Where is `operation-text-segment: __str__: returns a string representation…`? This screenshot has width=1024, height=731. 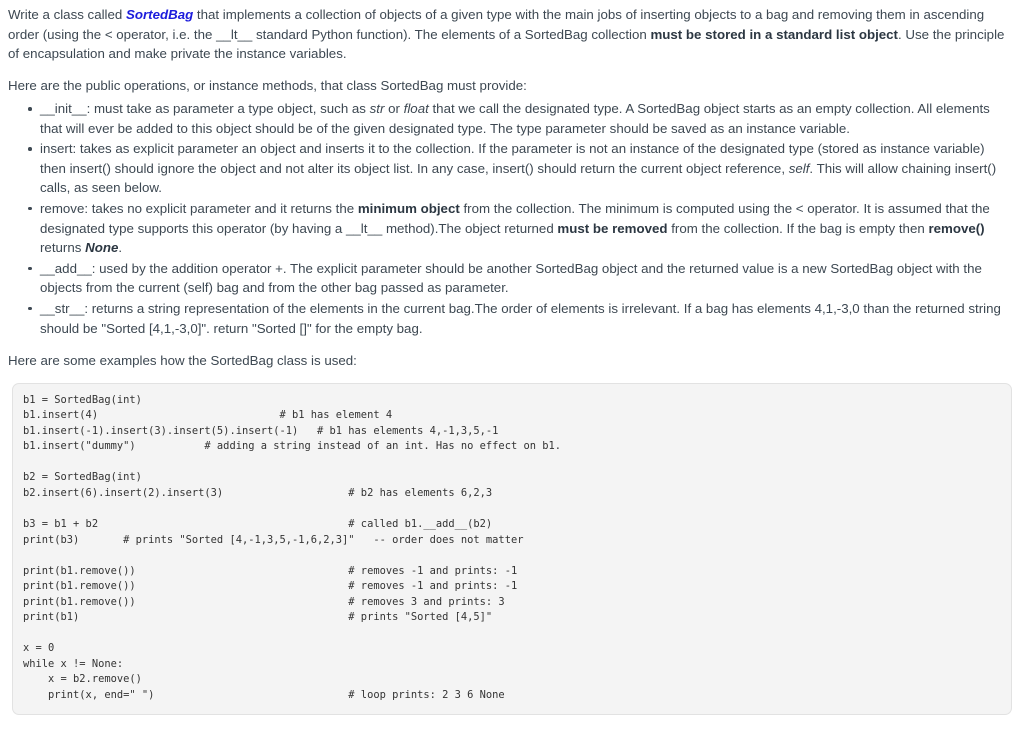 operation-text-segment: __str__: returns a string representation… is located at coordinates (520, 318).